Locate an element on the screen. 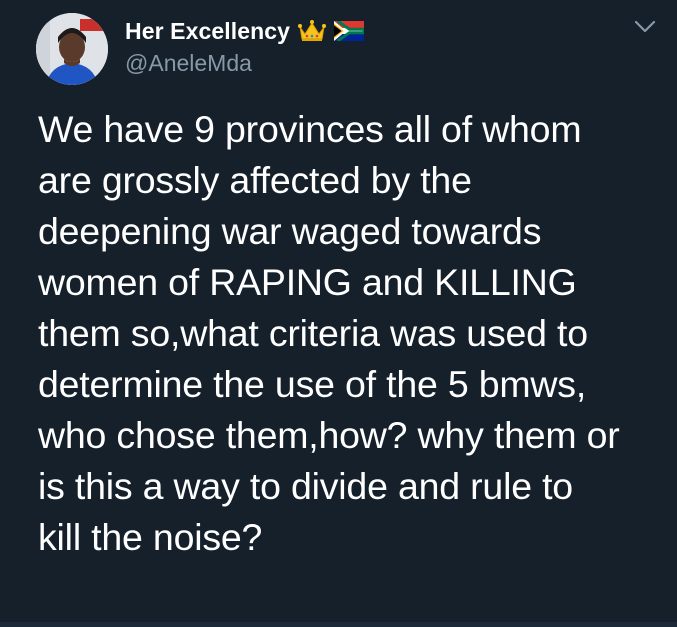 The height and width of the screenshot is (627, 677). author-display-name: Her Excellency is located at coordinates (207, 31).